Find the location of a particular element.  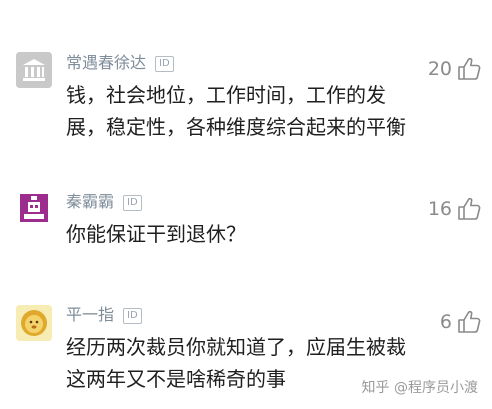

comment-text: 钱，社会地位，工作时间，工作的发展，稳定性，各种维度综合起来的平衡 is located at coordinates (236, 111).